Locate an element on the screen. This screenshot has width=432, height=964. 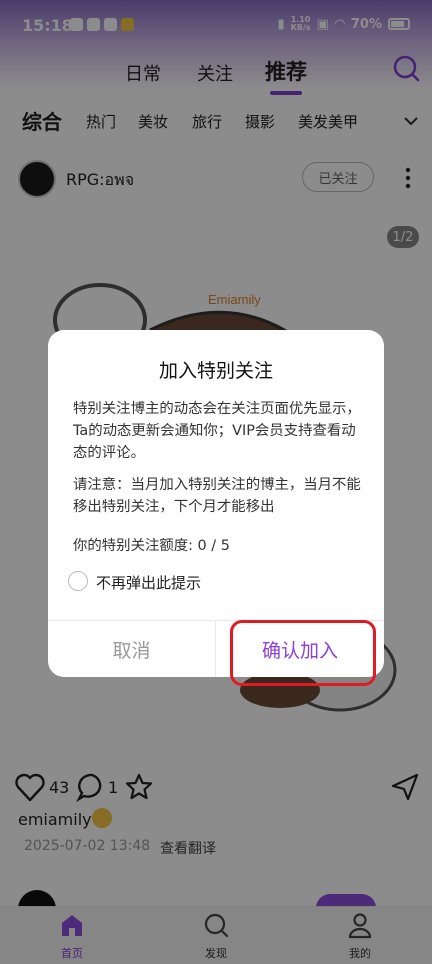
dialog-quota: 你的特别关注额度: 0 / 5 is located at coordinates (151, 546).